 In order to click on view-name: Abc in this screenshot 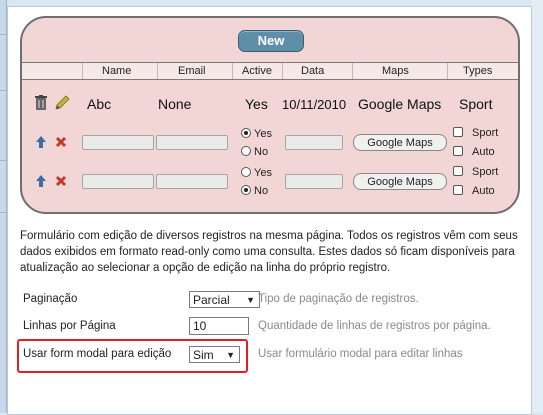, I will do `click(99, 104)`.